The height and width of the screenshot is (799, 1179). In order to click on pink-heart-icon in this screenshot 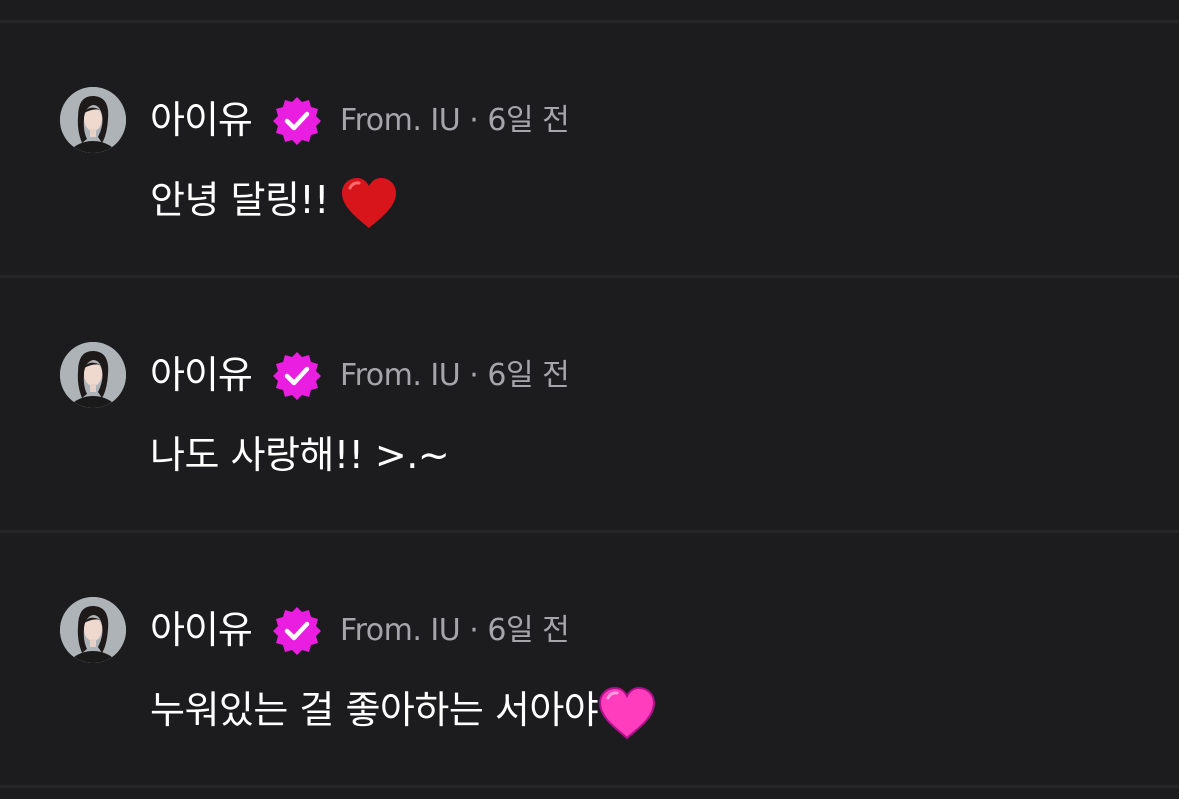, I will do `click(627, 713)`.